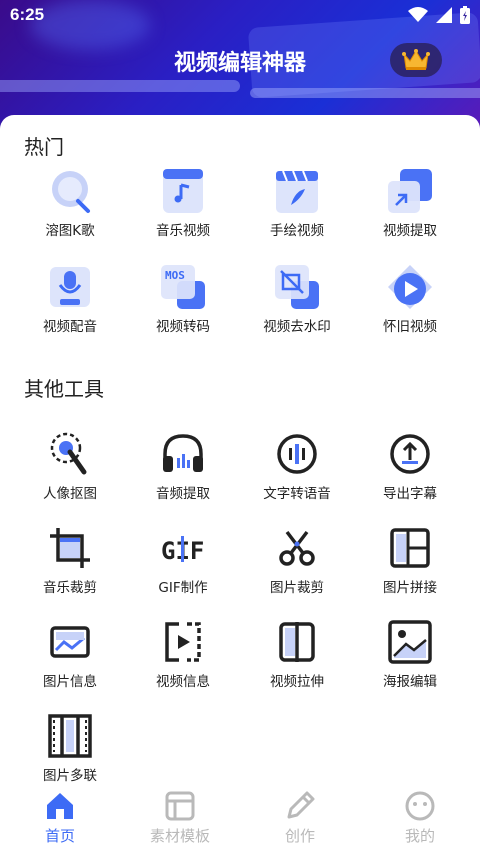 The width and height of the screenshot is (480, 853). What do you see at coordinates (300, 806) in the screenshot?
I see `pencil-icon` at bounding box center [300, 806].